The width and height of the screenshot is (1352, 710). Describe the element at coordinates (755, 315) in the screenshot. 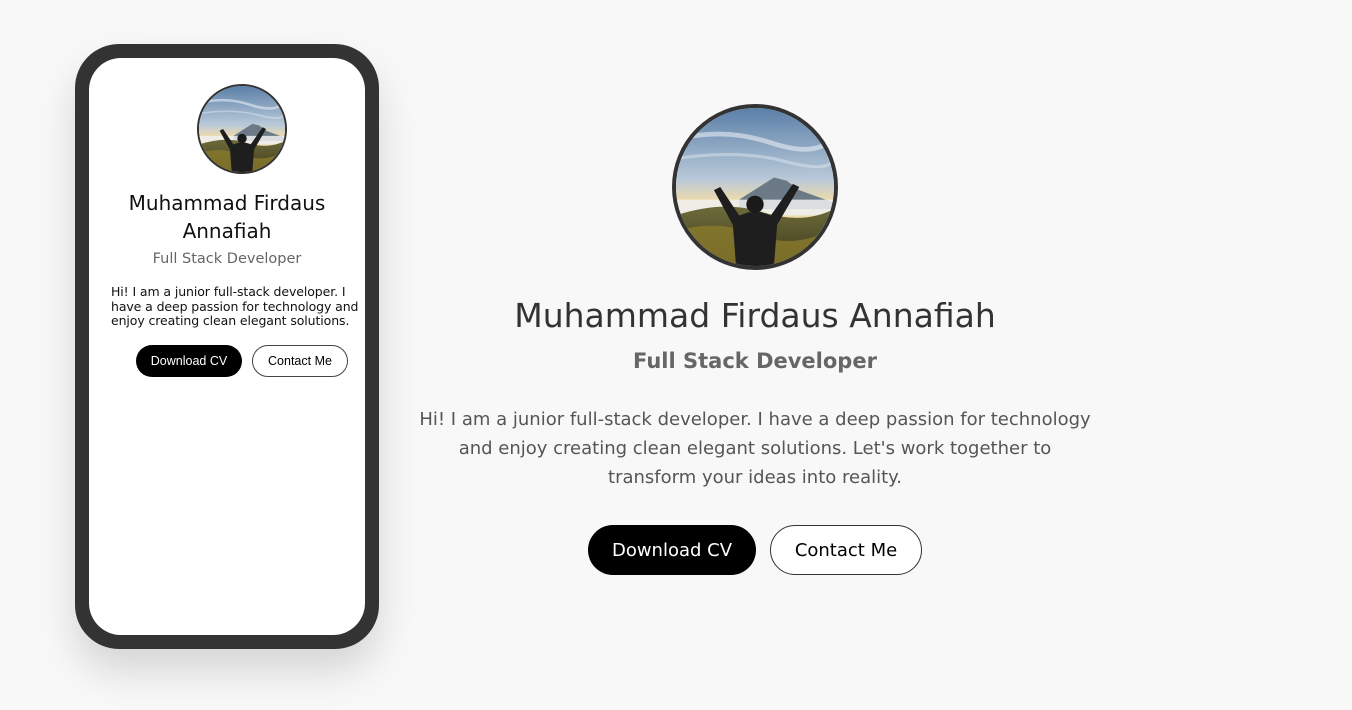

I see `profile-name: Muhammad Firdaus Annafiah` at that location.